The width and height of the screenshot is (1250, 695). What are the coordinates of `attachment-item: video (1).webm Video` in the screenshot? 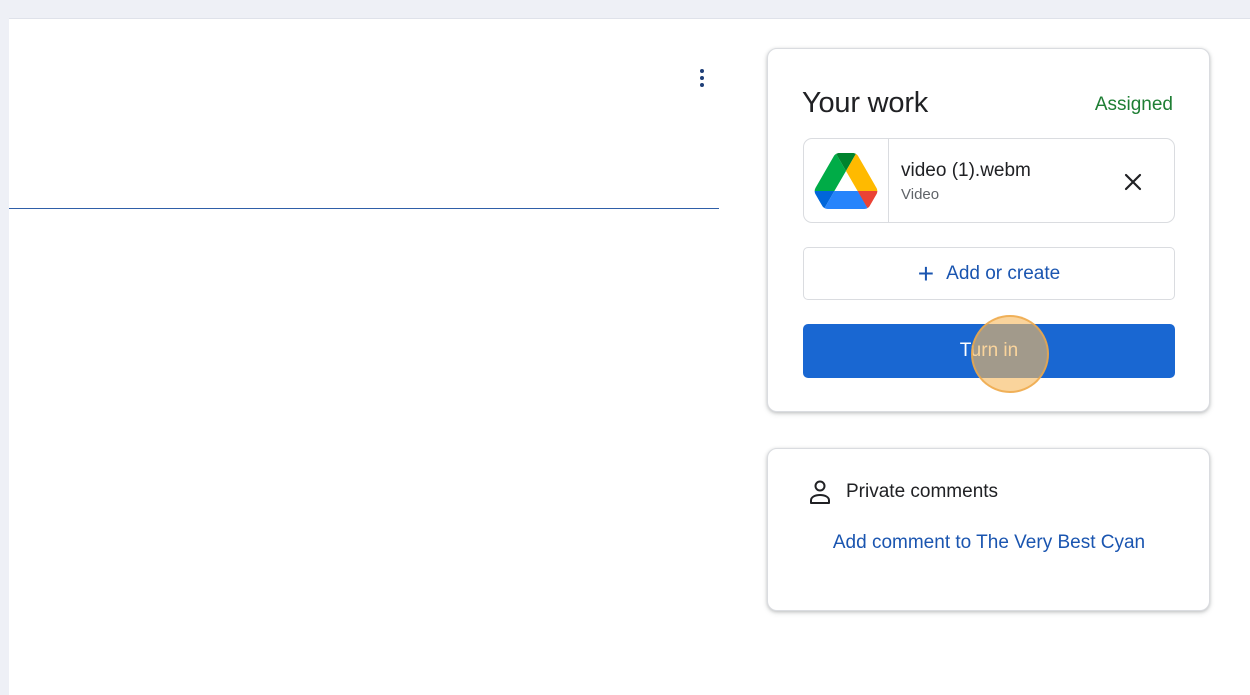 It's located at (989, 180).